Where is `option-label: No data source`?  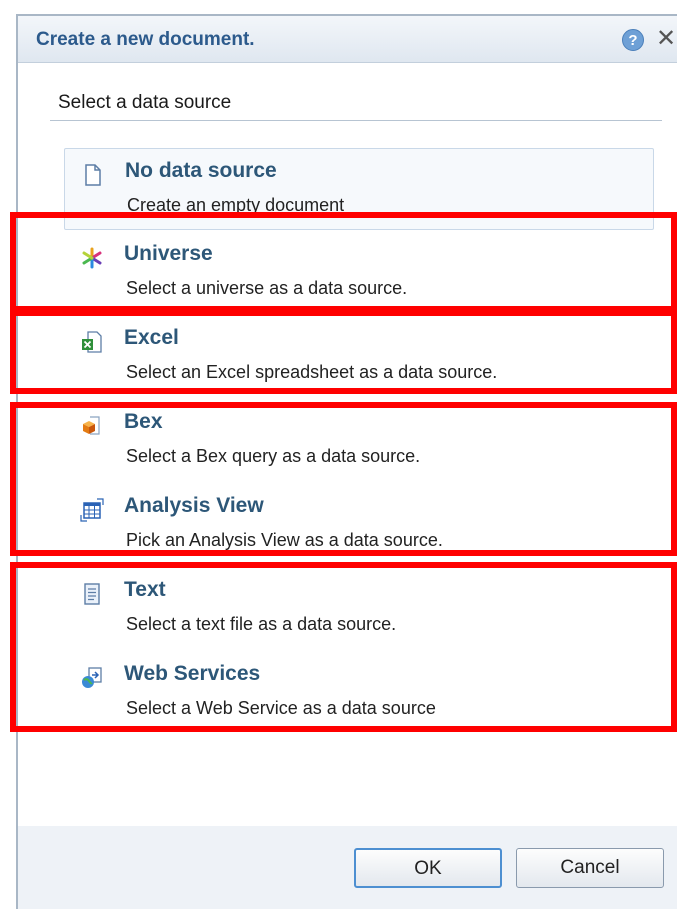
option-label: No data source is located at coordinates (201, 170).